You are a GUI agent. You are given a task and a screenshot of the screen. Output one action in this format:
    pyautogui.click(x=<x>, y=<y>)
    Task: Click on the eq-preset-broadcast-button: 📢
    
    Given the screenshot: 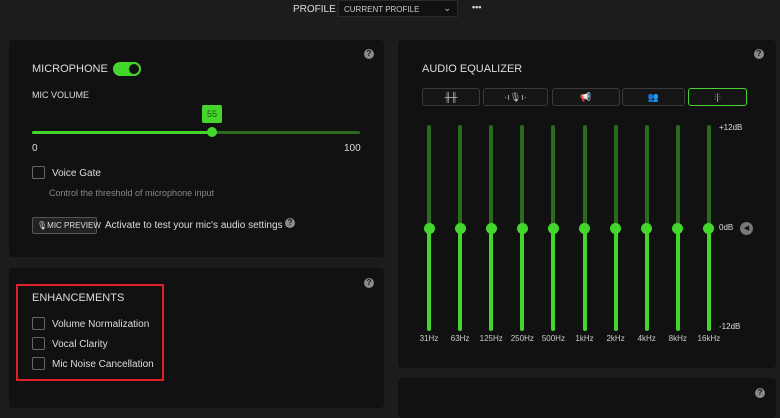 What is the action you would take?
    pyautogui.click(x=586, y=97)
    